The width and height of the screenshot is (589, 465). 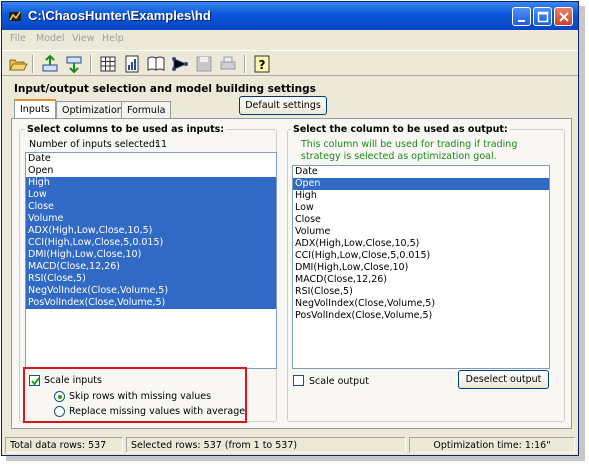 I want to click on output-list-item: Date, so click(x=421, y=172).